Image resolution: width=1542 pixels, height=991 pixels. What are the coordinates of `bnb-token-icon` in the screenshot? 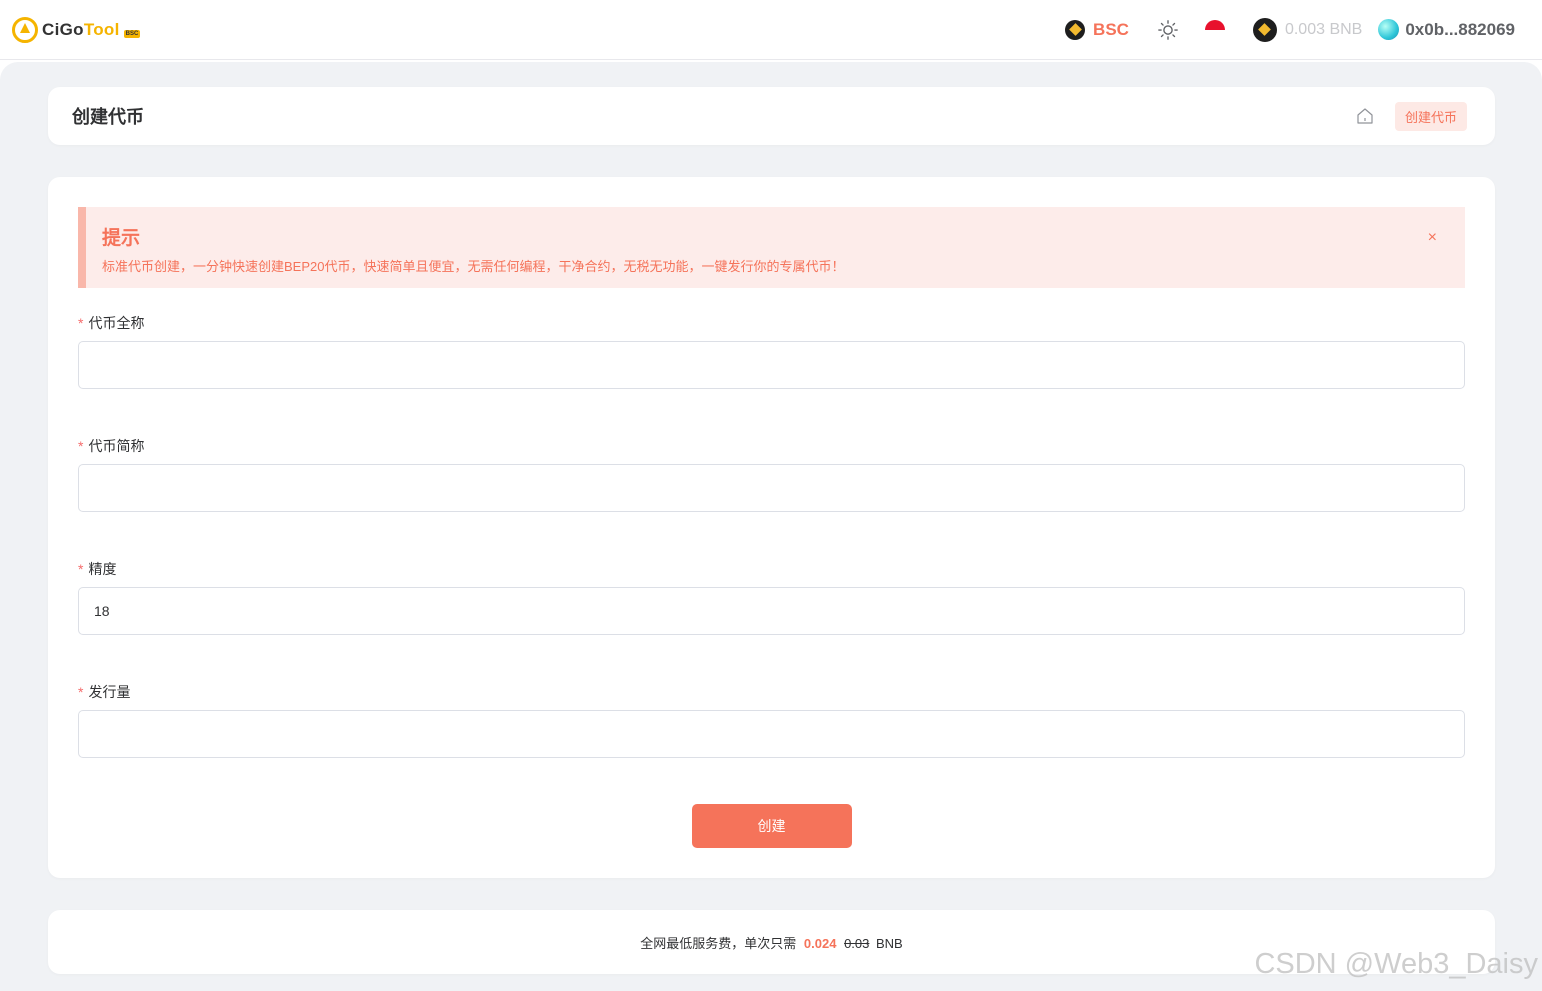 It's located at (1264, 29).